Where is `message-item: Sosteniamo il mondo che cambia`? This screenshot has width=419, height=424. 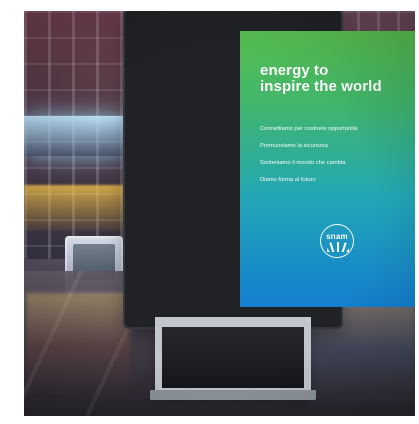
message-item: Sosteniamo il mondo che cambia is located at coordinates (303, 163).